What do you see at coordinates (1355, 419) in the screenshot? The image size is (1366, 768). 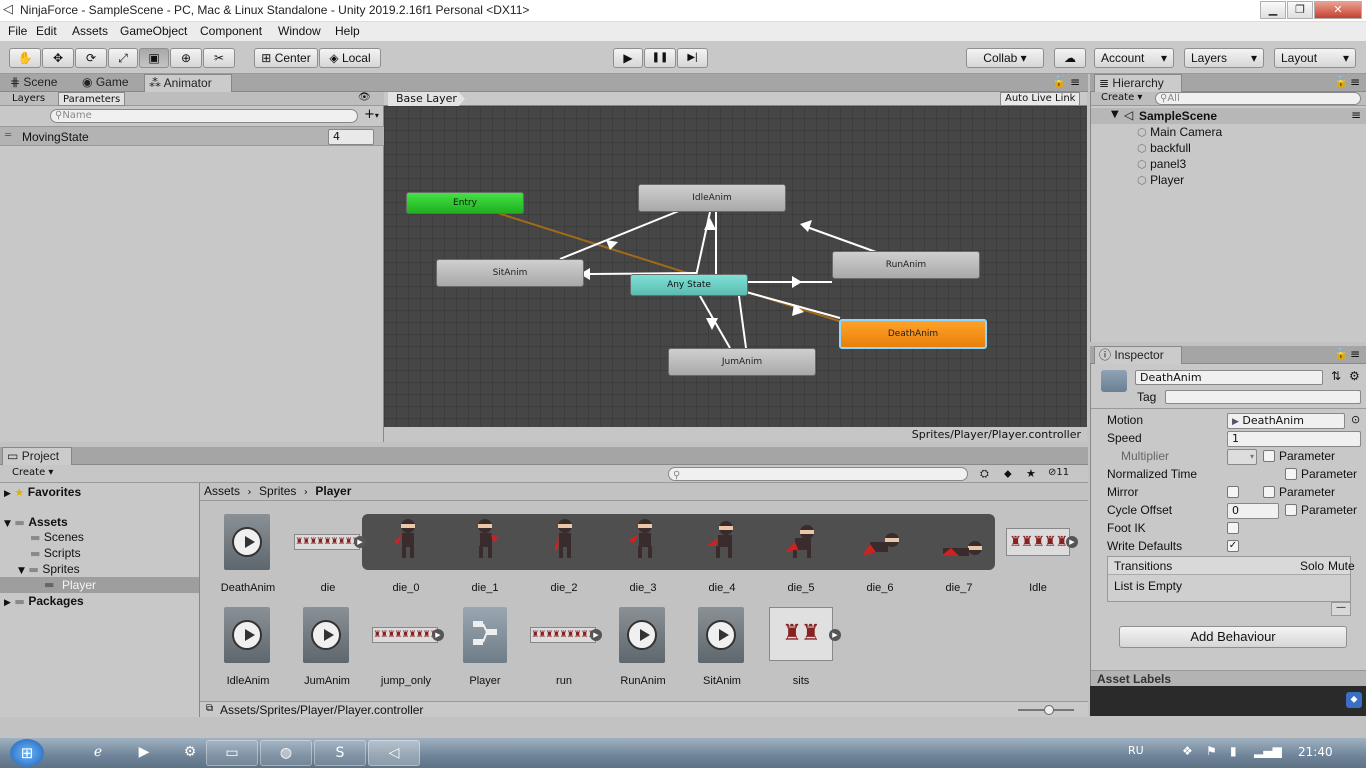 I see `object-picker-icon: ⊙` at bounding box center [1355, 419].